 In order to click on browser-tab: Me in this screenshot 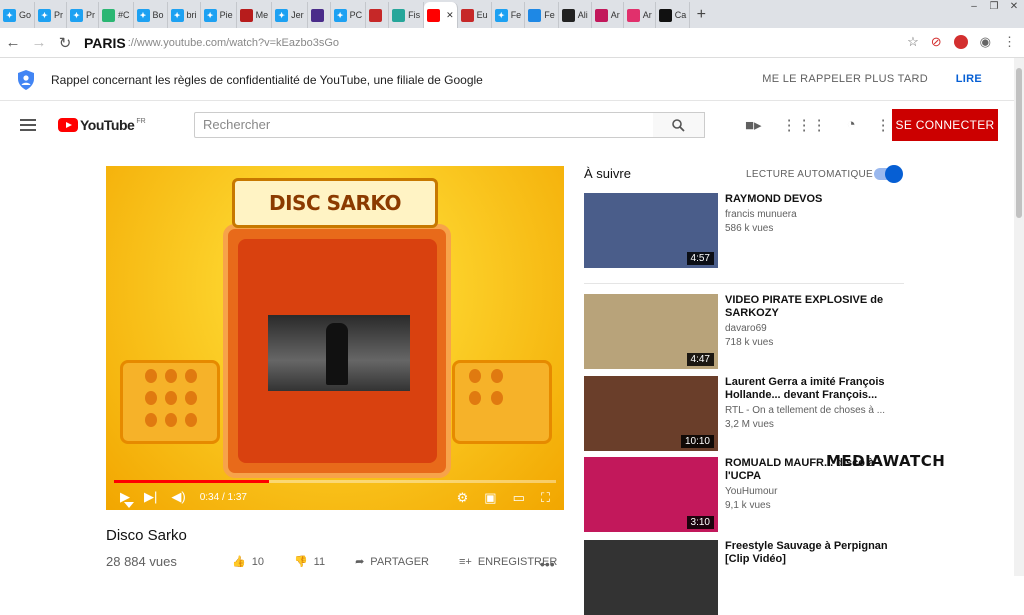, I will do `click(255, 15)`.